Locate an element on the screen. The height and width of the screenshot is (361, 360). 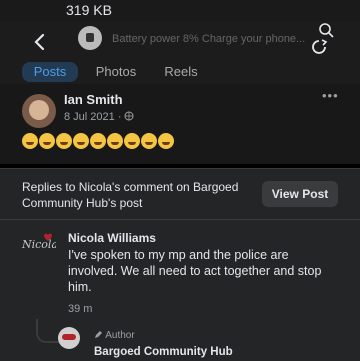
comment-time: 39 m is located at coordinates (80, 309).